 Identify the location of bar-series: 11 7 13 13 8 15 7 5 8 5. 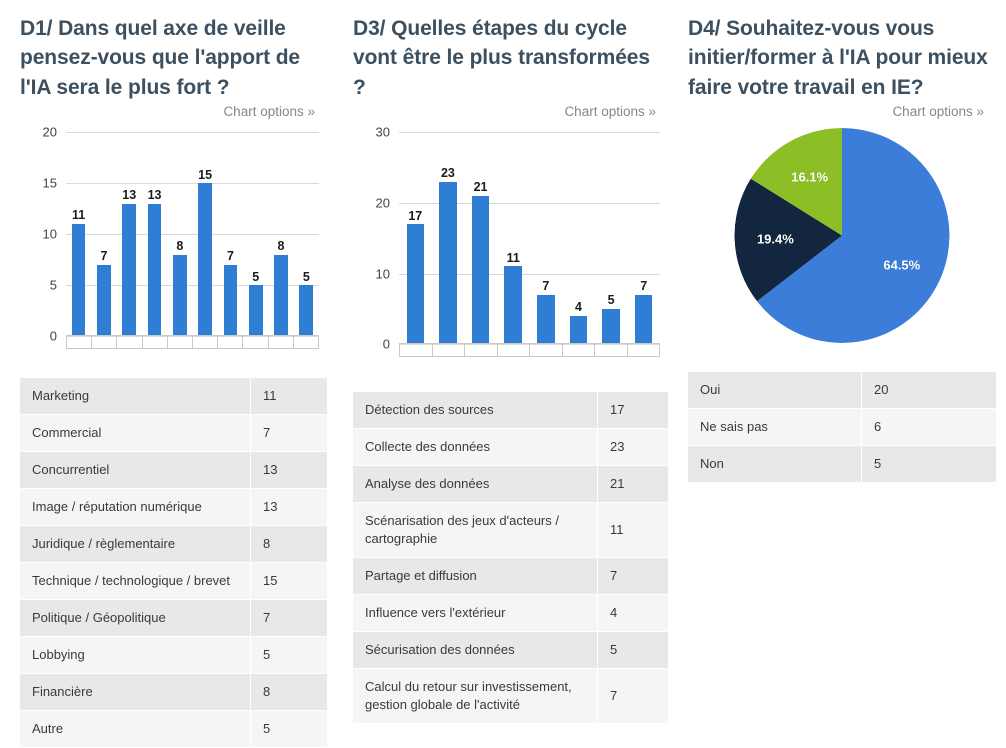
(192, 234).